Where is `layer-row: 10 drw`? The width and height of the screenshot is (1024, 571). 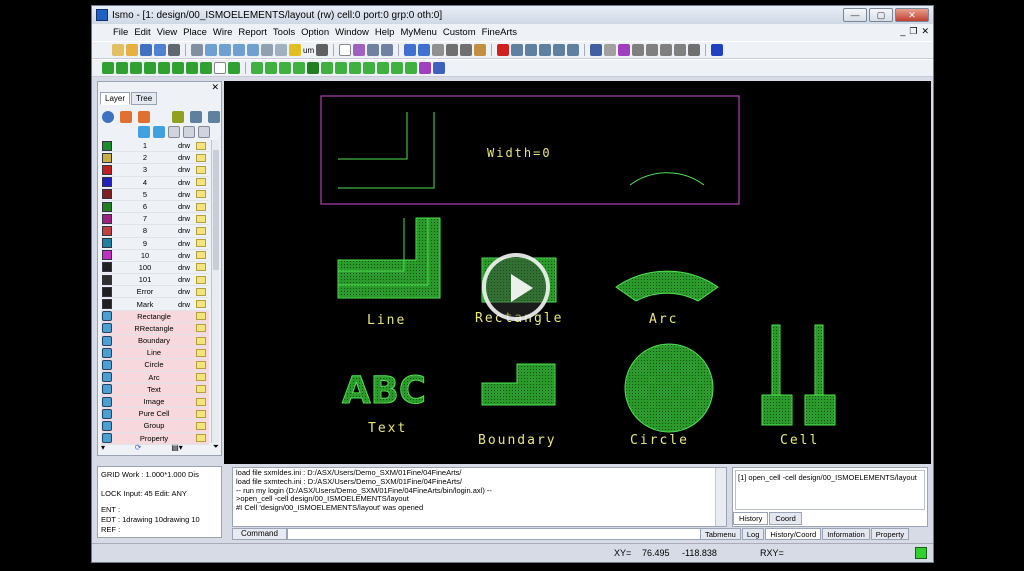
layer-row: 10 drw is located at coordinates (155, 256).